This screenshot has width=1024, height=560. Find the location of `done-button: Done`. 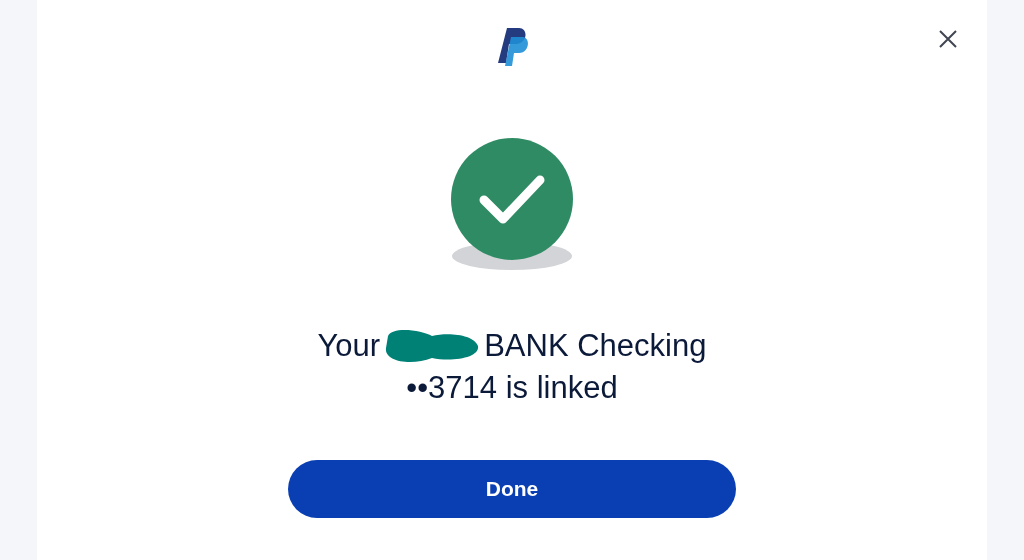

done-button: Done is located at coordinates (512, 489).